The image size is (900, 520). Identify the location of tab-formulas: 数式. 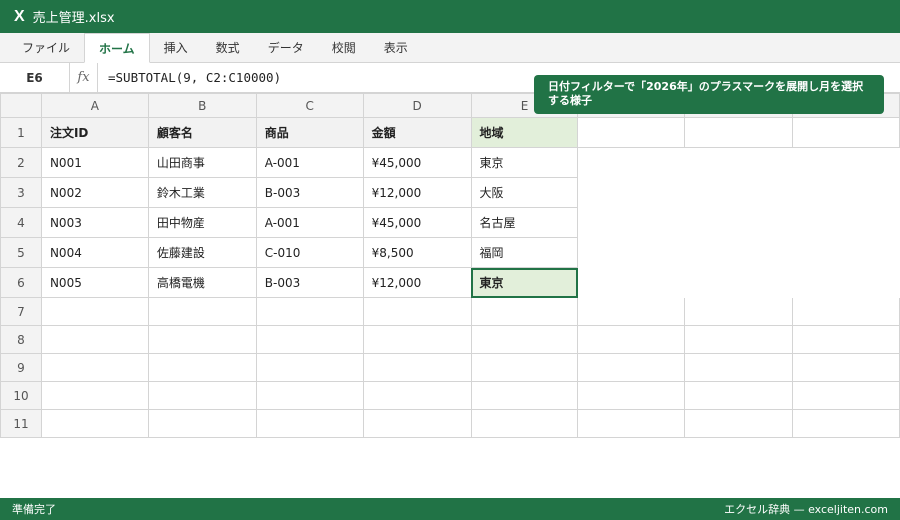
(228, 47).